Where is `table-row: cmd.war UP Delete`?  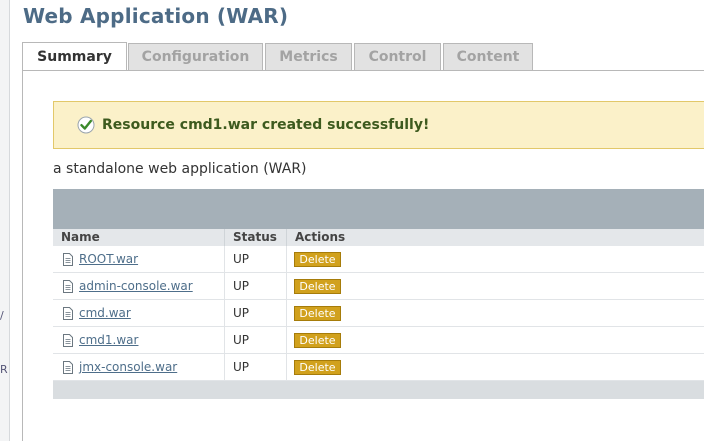
table-row: cmd.war UP Delete is located at coordinates (378, 313).